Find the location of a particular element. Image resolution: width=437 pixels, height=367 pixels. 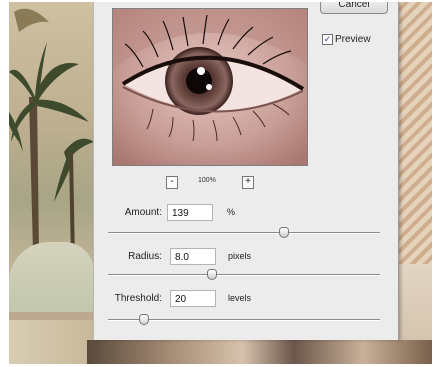

preview-checkbox: ✓ is located at coordinates (327, 39).